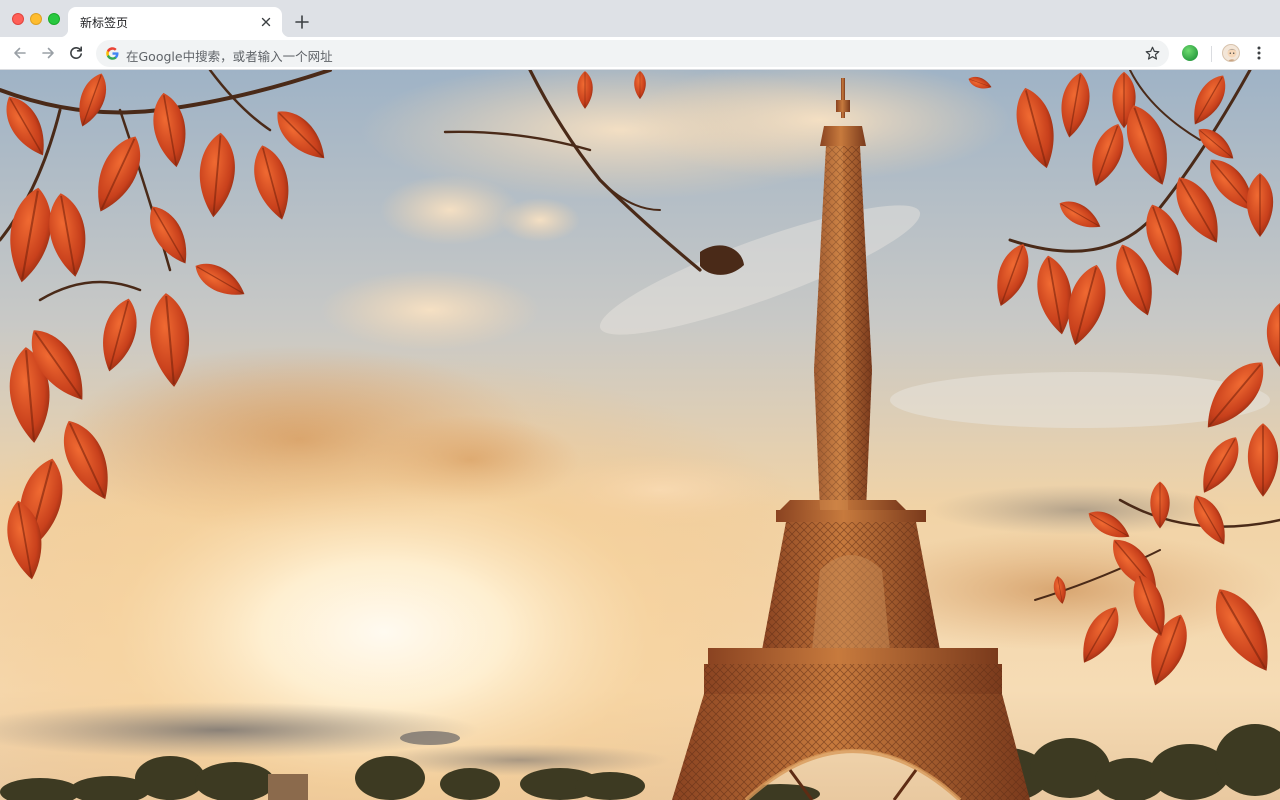 The height and width of the screenshot is (800, 1280). I want to click on avatar, so click(1231, 53).